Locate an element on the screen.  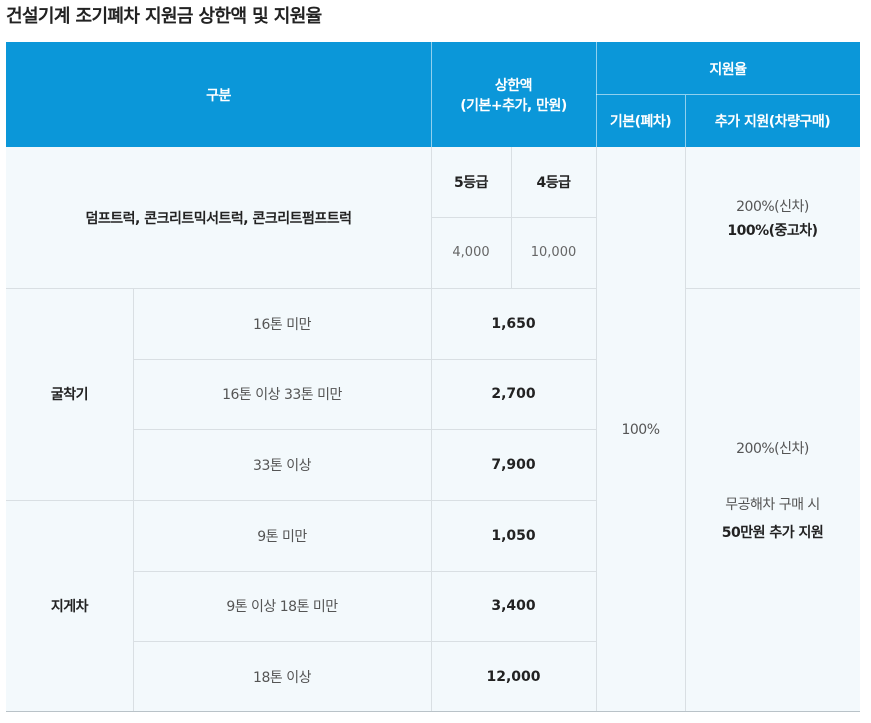
excavator-size-2: 16톤 이상 33톤 미만 is located at coordinates (282, 395).